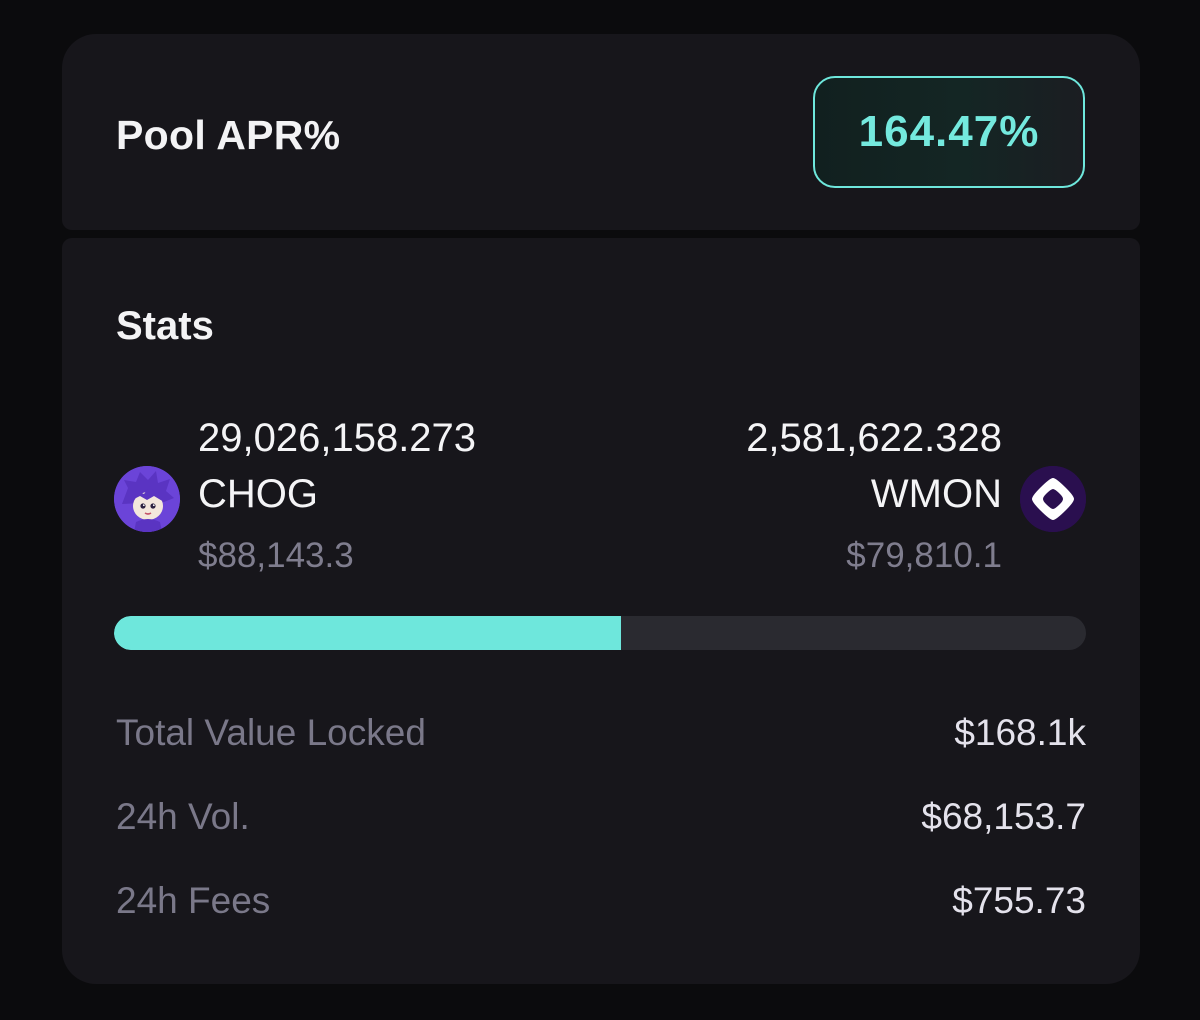 The height and width of the screenshot is (1020, 1200). What do you see at coordinates (949, 132) in the screenshot?
I see `pool-apr-badge: 164.47%` at bounding box center [949, 132].